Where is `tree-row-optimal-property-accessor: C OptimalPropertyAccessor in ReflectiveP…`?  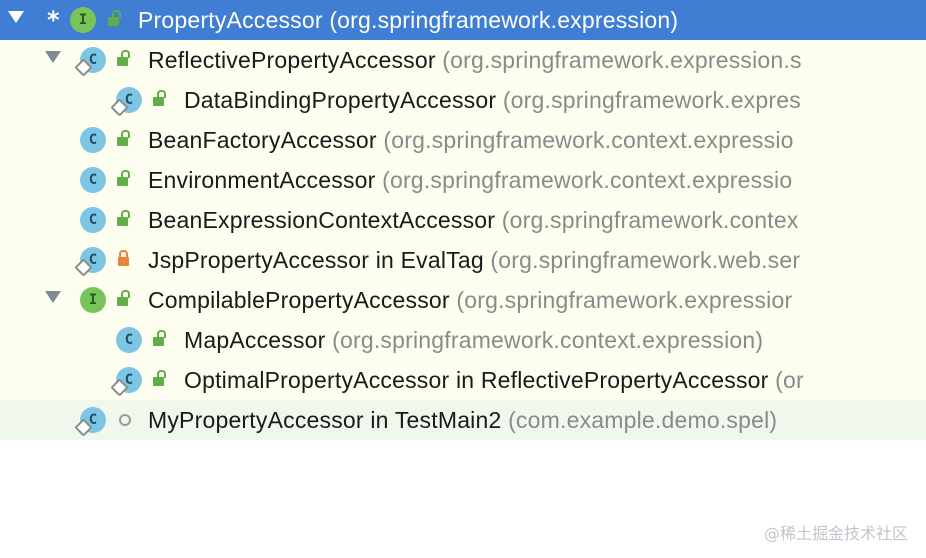 tree-row-optimal-property-accessor: C OptimalPropertyAccessor in ReflectiveP… is located at coordinates (463, 380).